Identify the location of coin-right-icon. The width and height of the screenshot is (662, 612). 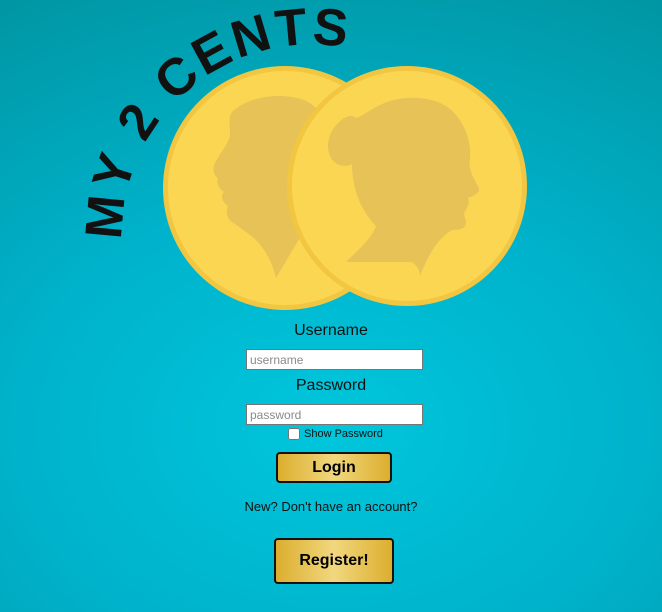
(407, 186).